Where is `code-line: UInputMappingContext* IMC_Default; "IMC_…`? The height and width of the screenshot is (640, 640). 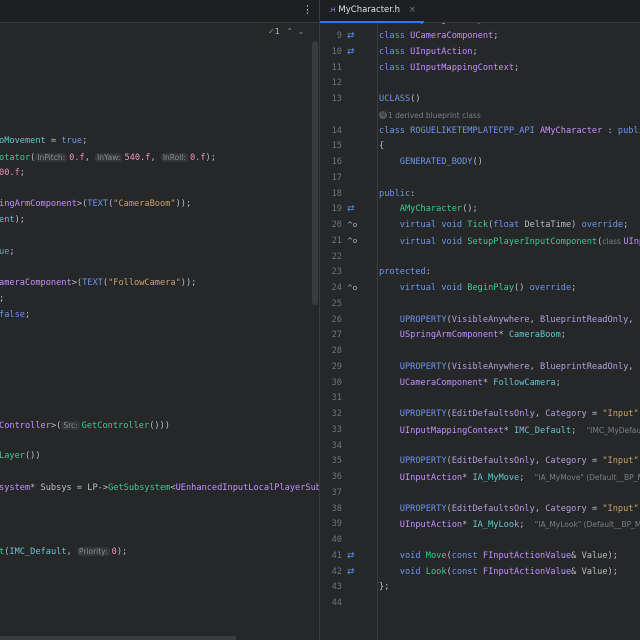
code-line: UInputMappingContext* IMC_Default; "IMC_… is located at coordinates (509, 431).